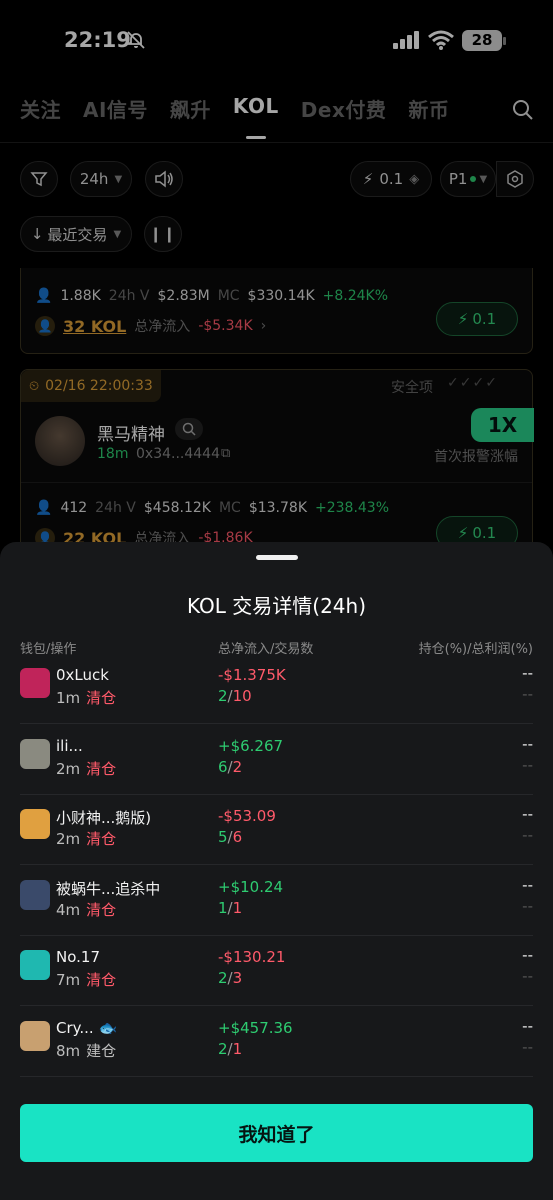  I want to click on sheet-title: KOL 交易详情(24h), so click(276, 606).